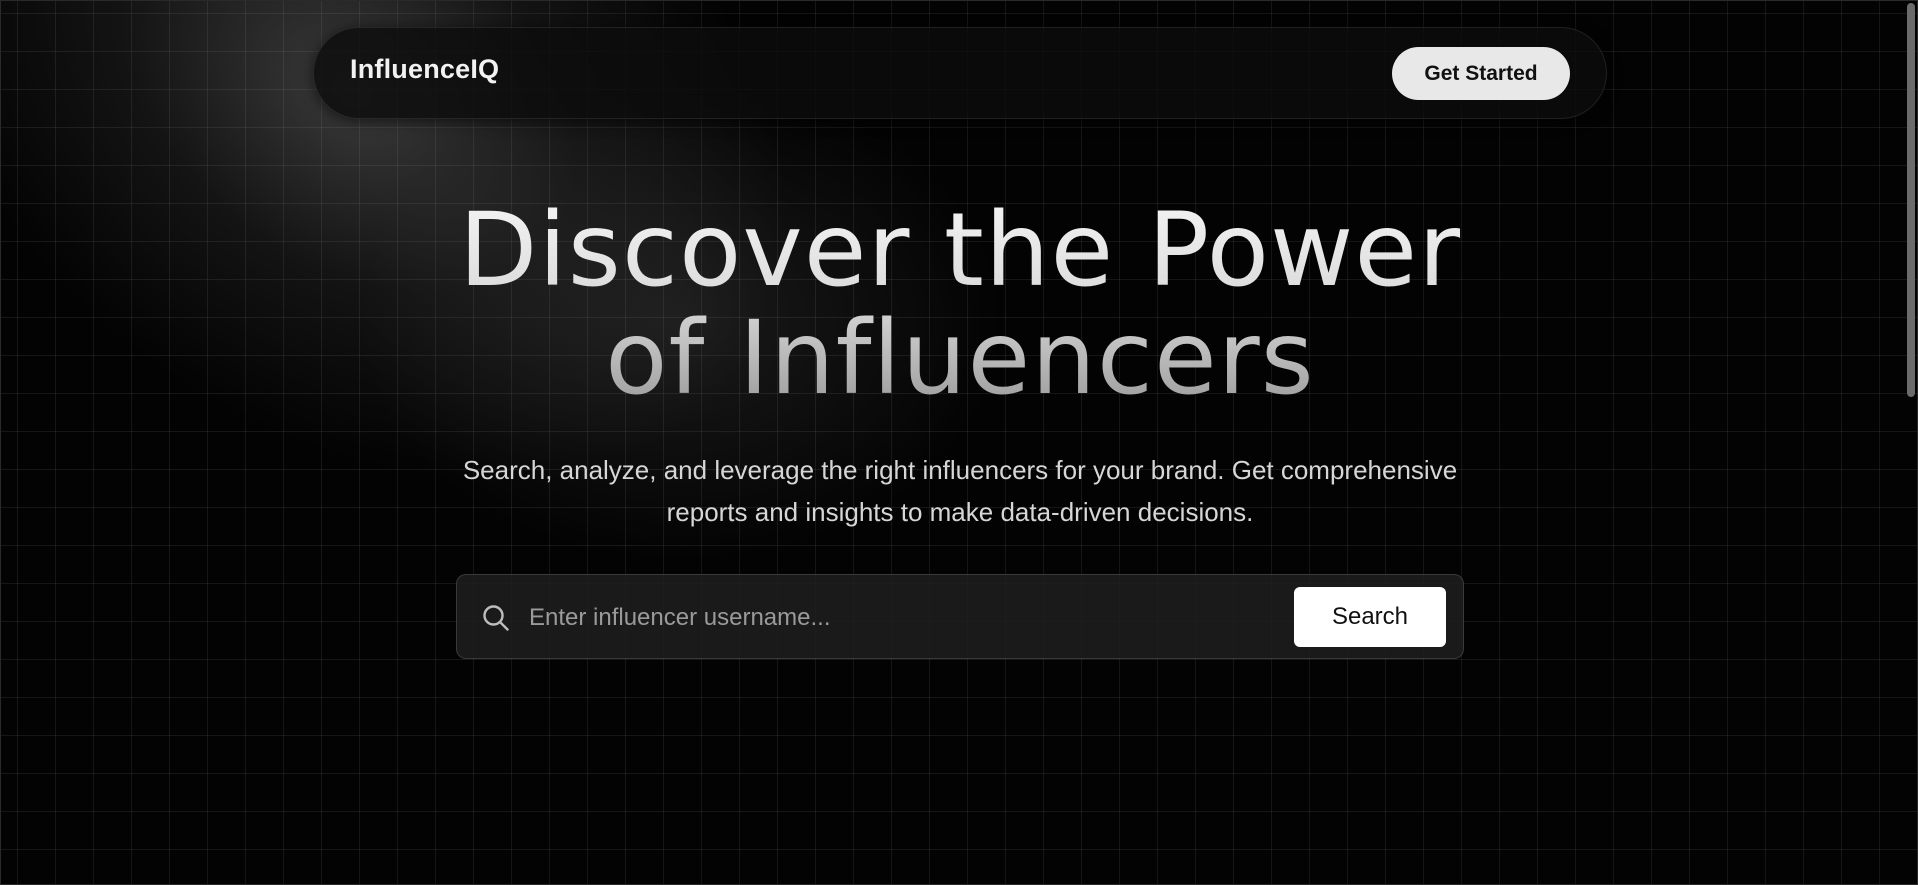 The height and width of the screenshot is (885, 1918). I want to click on get-started-button: Get Started, so click(1481, 73).